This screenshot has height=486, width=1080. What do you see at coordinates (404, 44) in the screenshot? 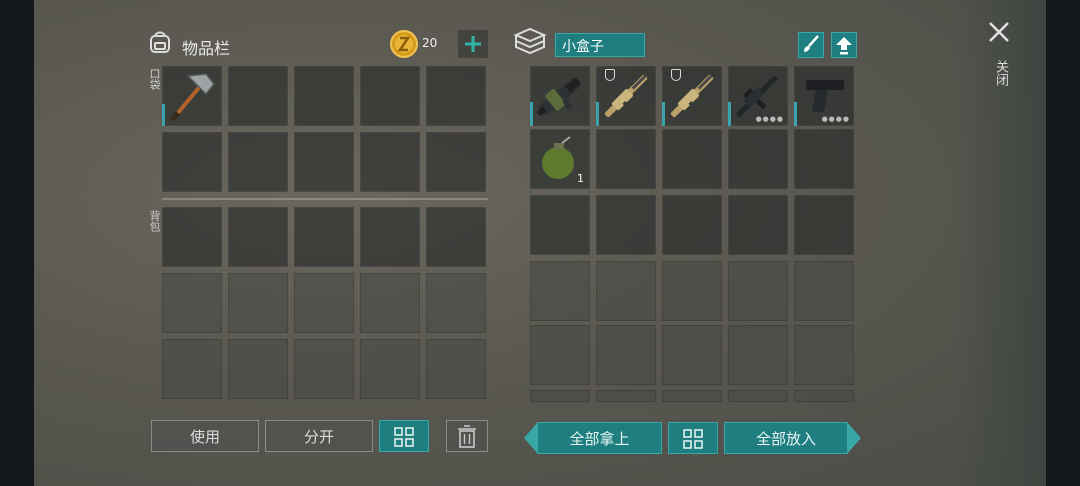
I see `coin-icon` at bounding box center [404, 44].